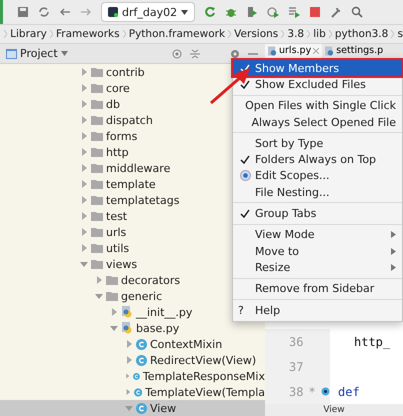 Image resolution: width=403 pixels, height=416 pixels. Describe the element at coordinates (177, 34) in the screenshot. I see `breadcrumb-item: Python.framework` at that location.